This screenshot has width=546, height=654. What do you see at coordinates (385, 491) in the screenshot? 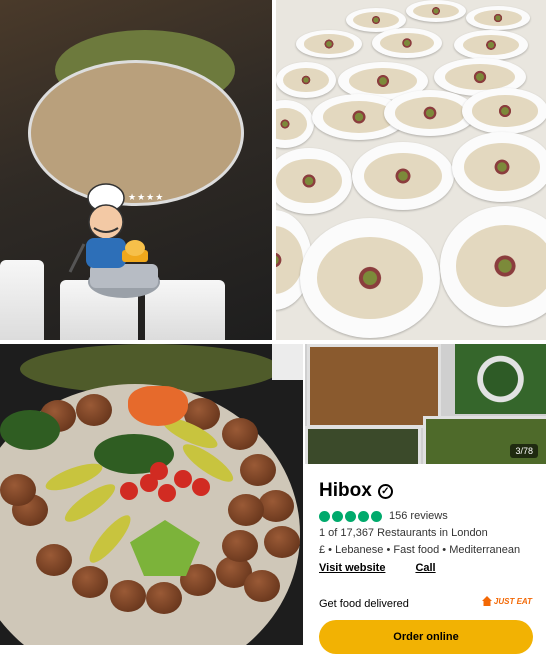
I see `verified-badge-icon: ✓` at bounding box center [385, 491].